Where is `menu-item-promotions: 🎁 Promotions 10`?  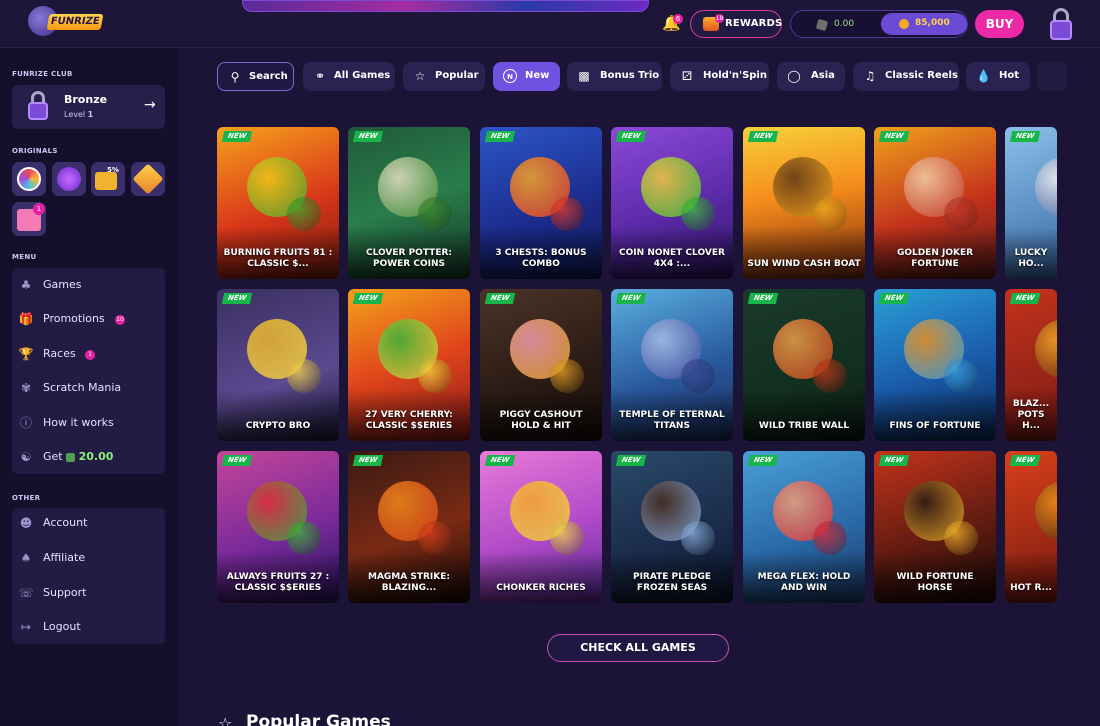
menu-item-promotions: 🎁 Promotions 10 is located at coordinates (88, 319).